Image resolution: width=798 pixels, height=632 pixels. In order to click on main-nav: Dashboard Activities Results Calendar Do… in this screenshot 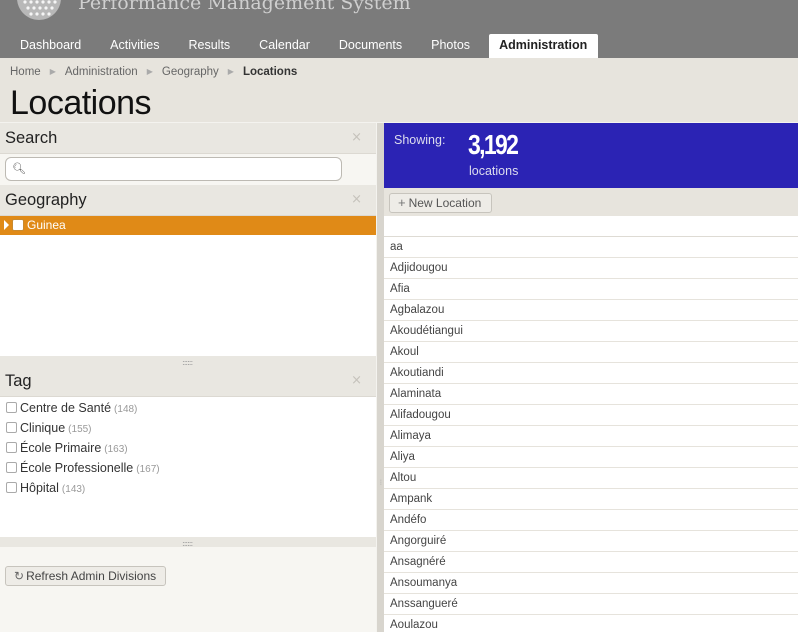, I will do `click(308, 46)`.